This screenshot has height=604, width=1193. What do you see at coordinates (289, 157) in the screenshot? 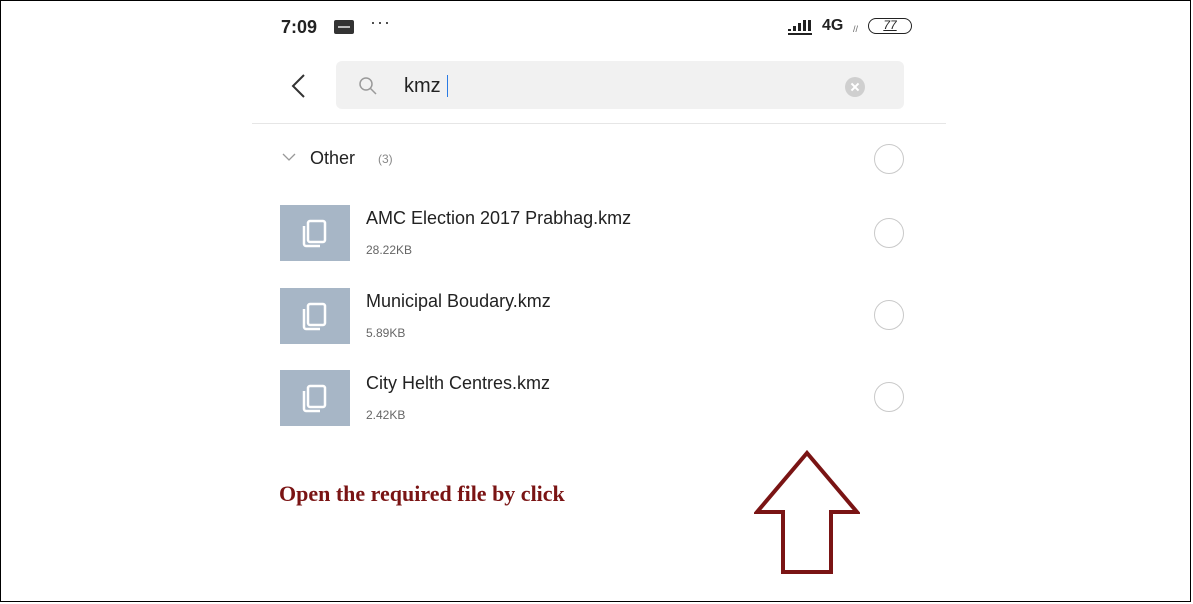
I see `chevron-down-icon` at bounding box center [289, 157].